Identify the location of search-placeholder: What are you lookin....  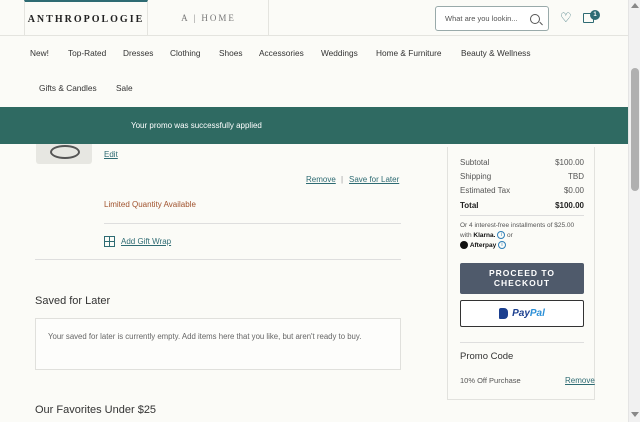
(481, 18).